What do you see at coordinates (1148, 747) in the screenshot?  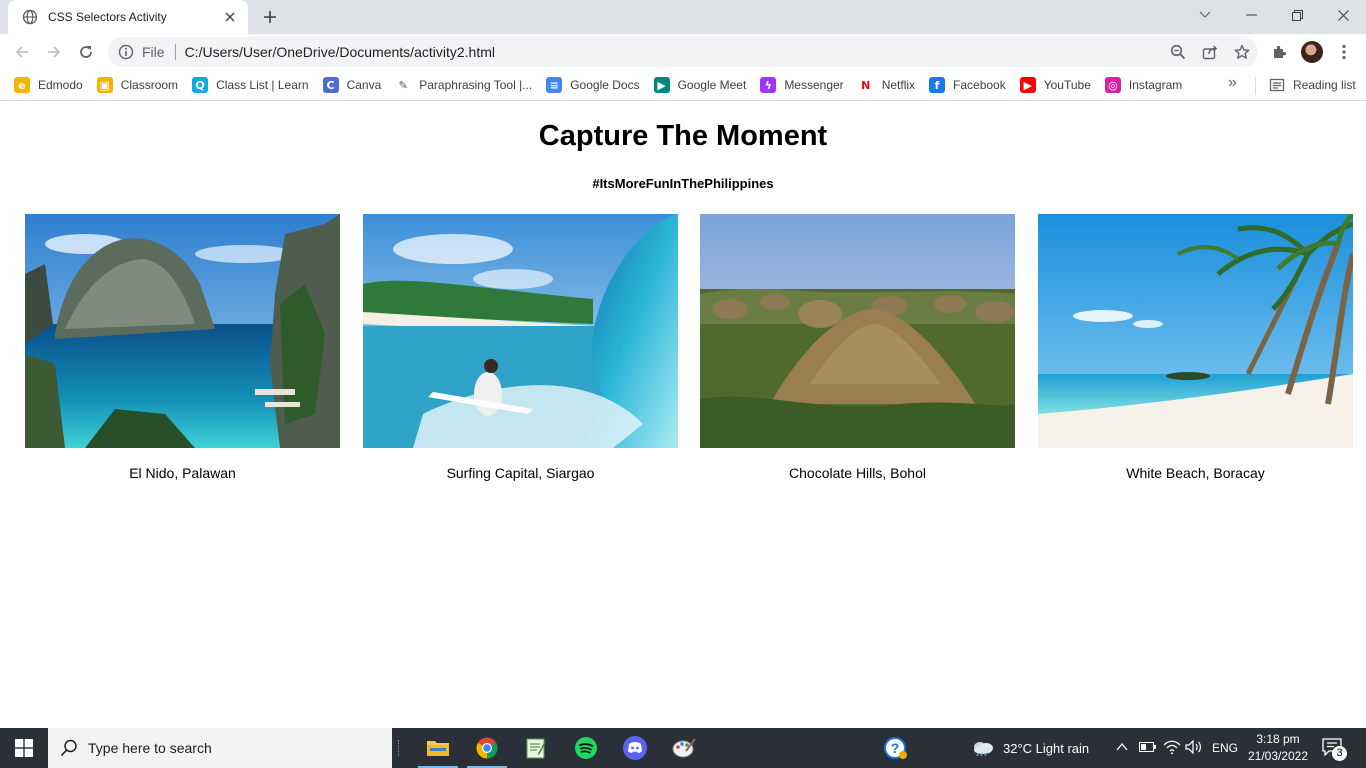 I see `battery-icon` at bounding box center [1148, 747].